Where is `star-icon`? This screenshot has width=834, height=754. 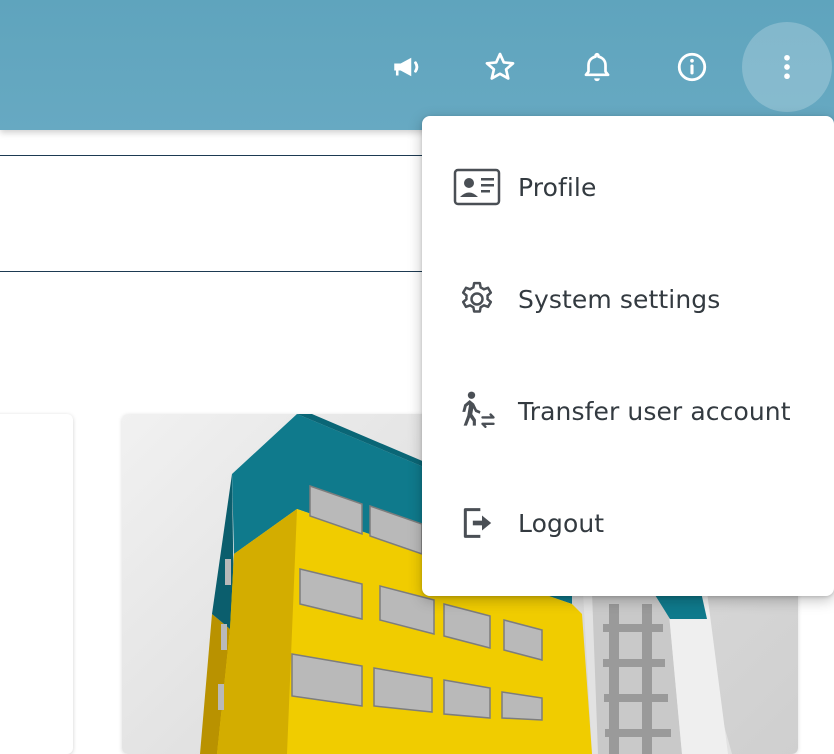 star-icon is located at coordinates (500, 66).